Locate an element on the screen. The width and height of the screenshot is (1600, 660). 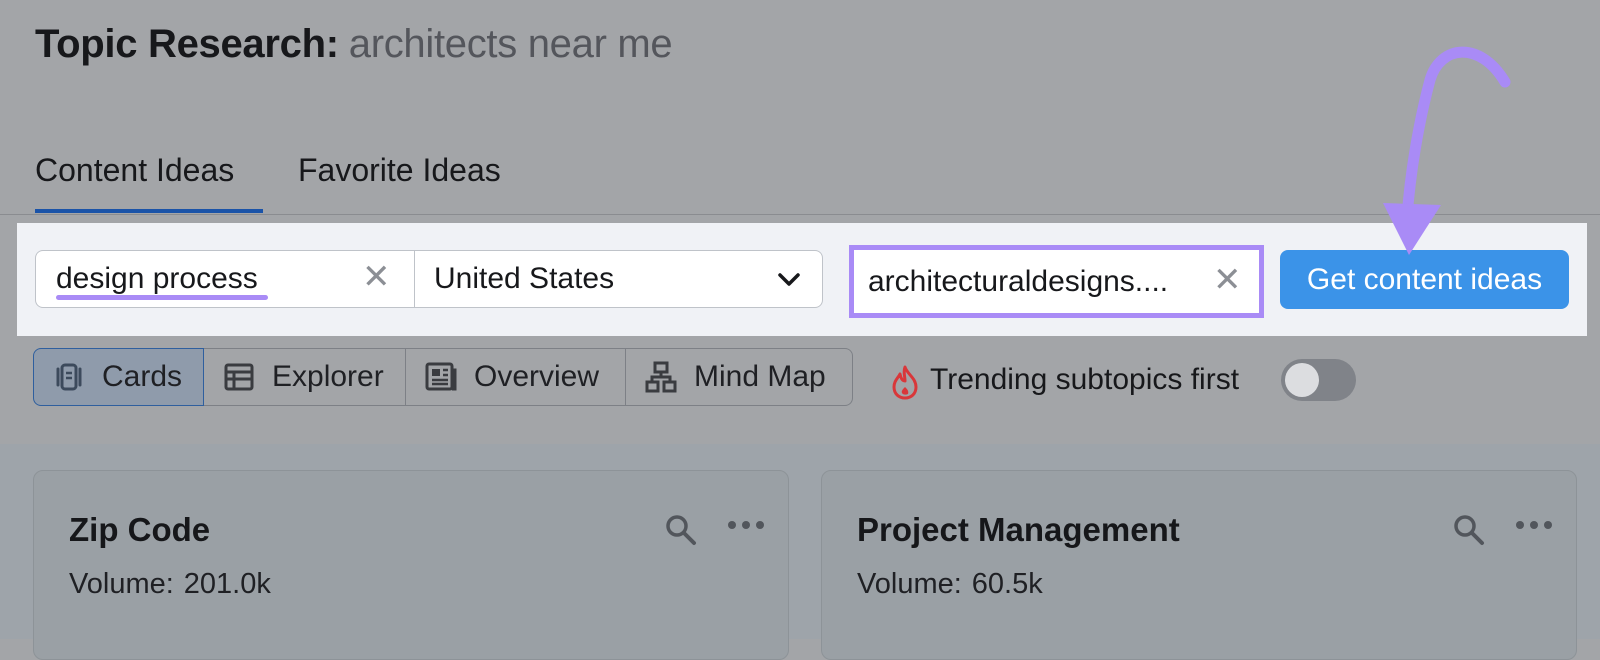
view-cards-label: Cards is located at coordinates (142, 376).